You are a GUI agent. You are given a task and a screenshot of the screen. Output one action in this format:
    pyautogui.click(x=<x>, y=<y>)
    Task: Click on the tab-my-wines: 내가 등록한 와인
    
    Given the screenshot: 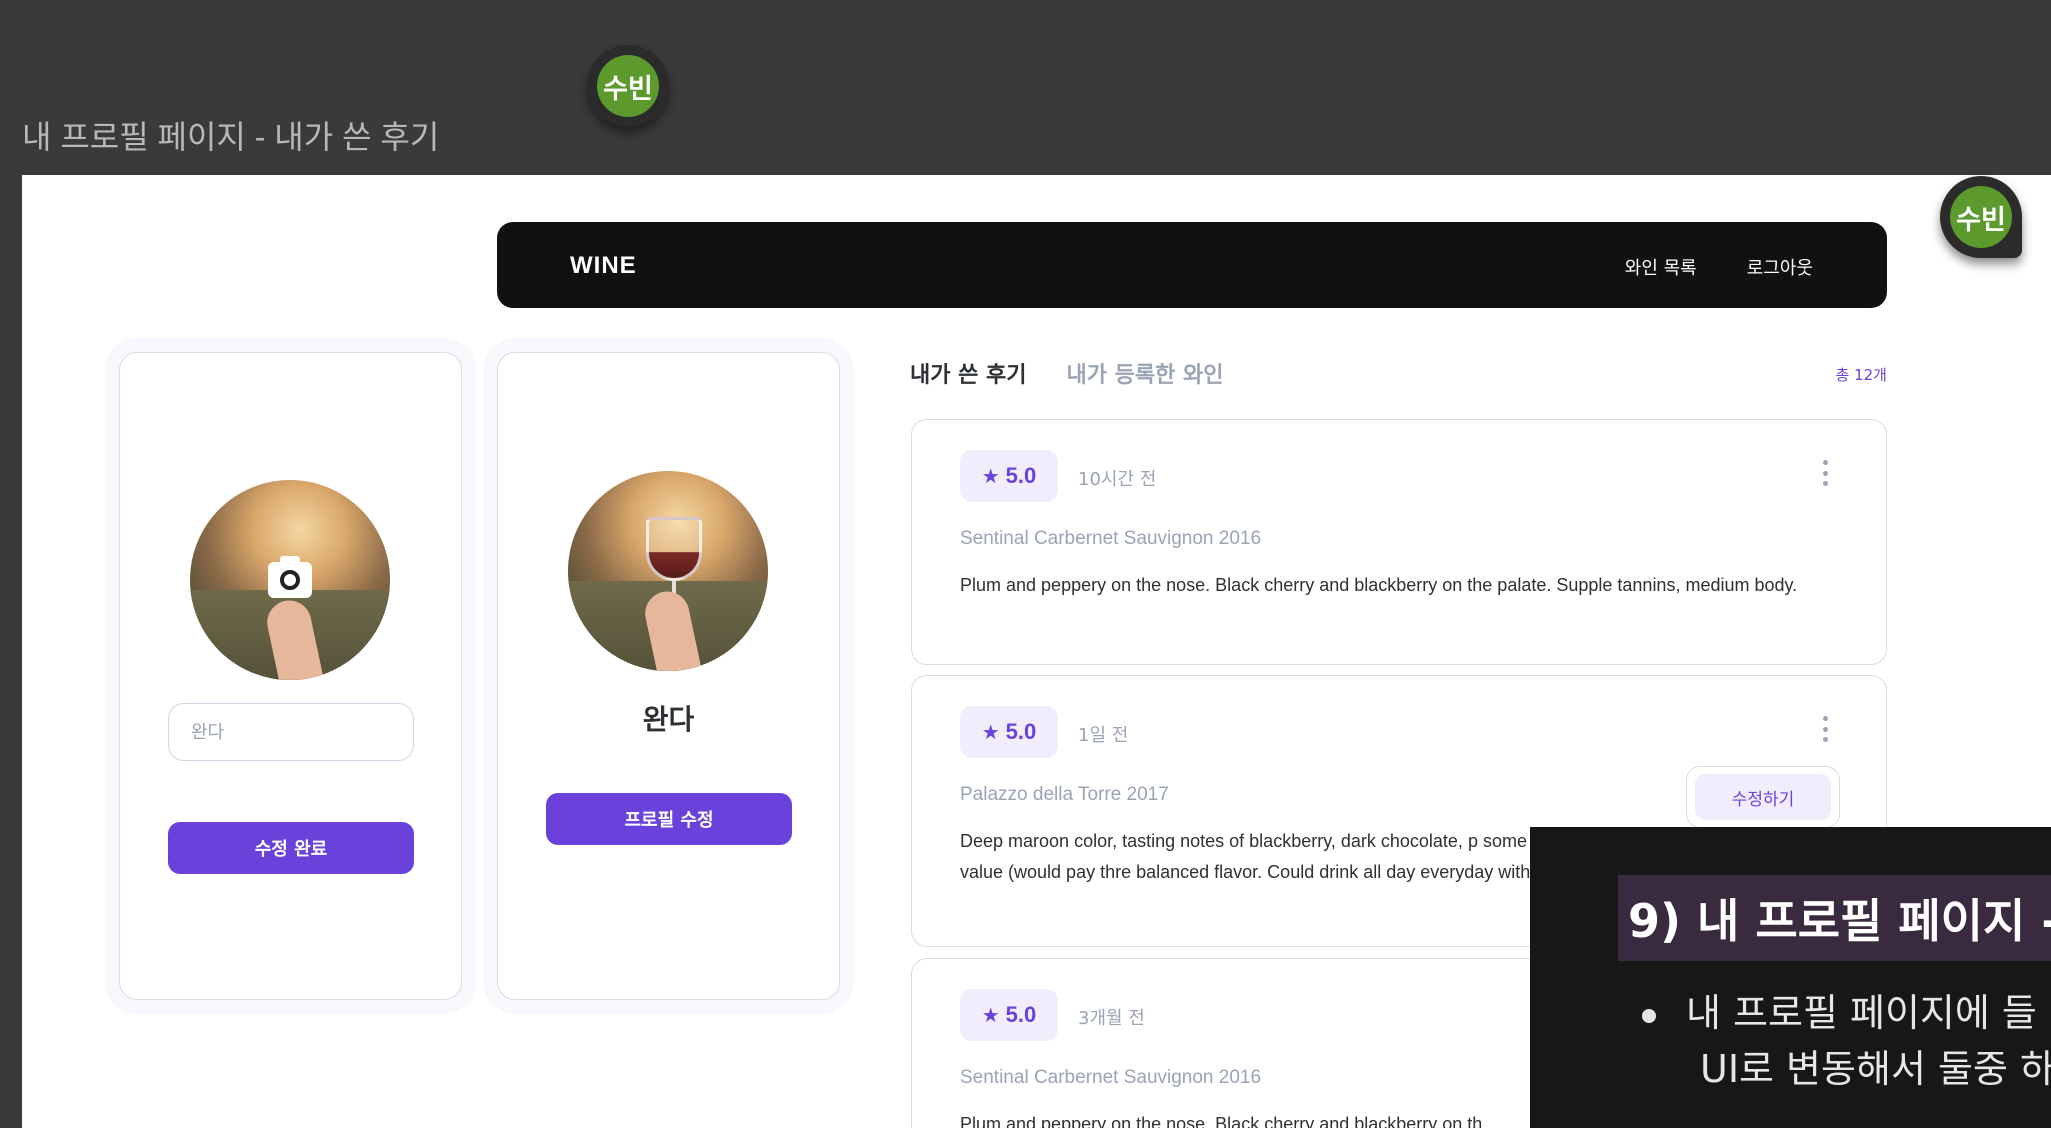 What is the action you would take?
    pyautogui.click(x=1145, y=373)
    